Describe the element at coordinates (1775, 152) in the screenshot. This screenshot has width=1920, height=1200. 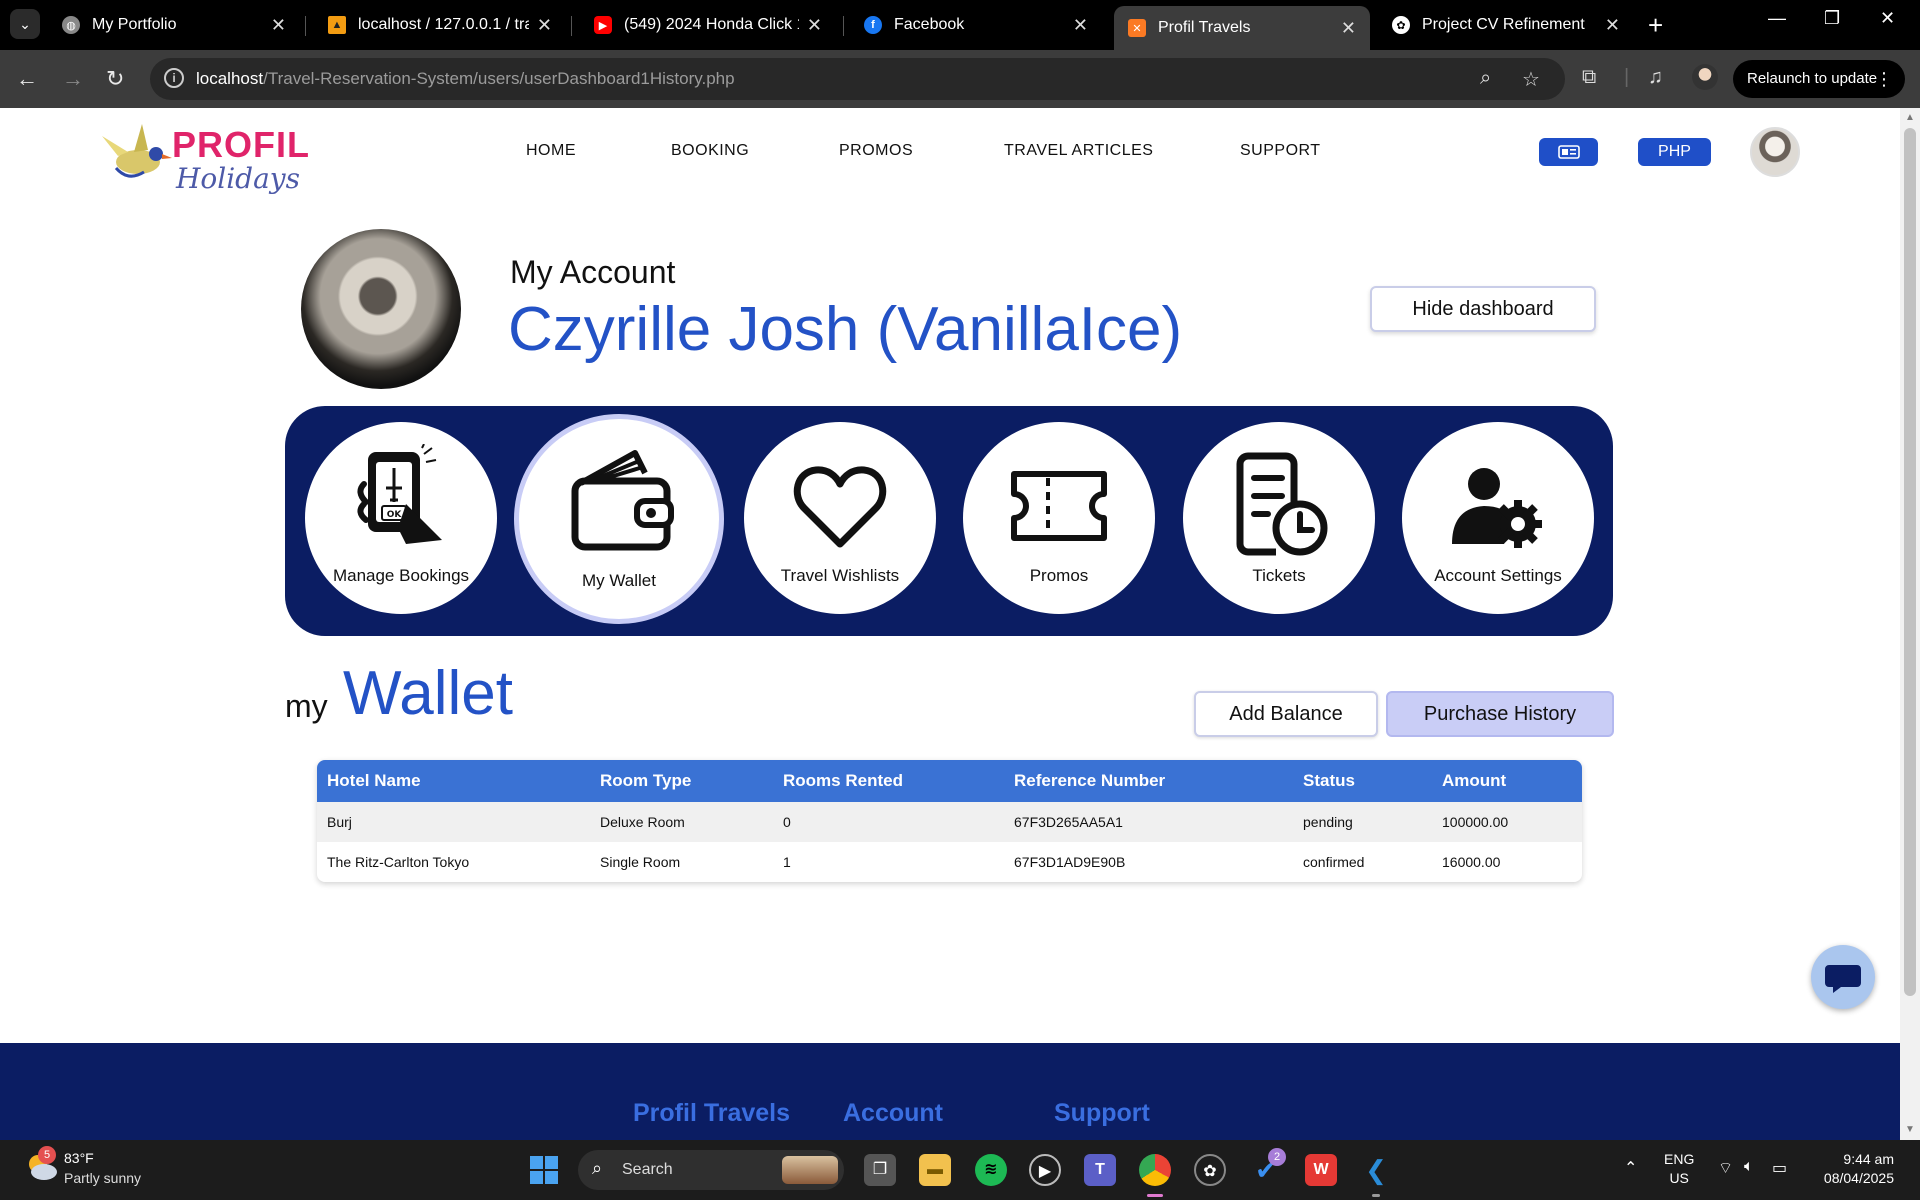
I see `user-avatar` at that location.